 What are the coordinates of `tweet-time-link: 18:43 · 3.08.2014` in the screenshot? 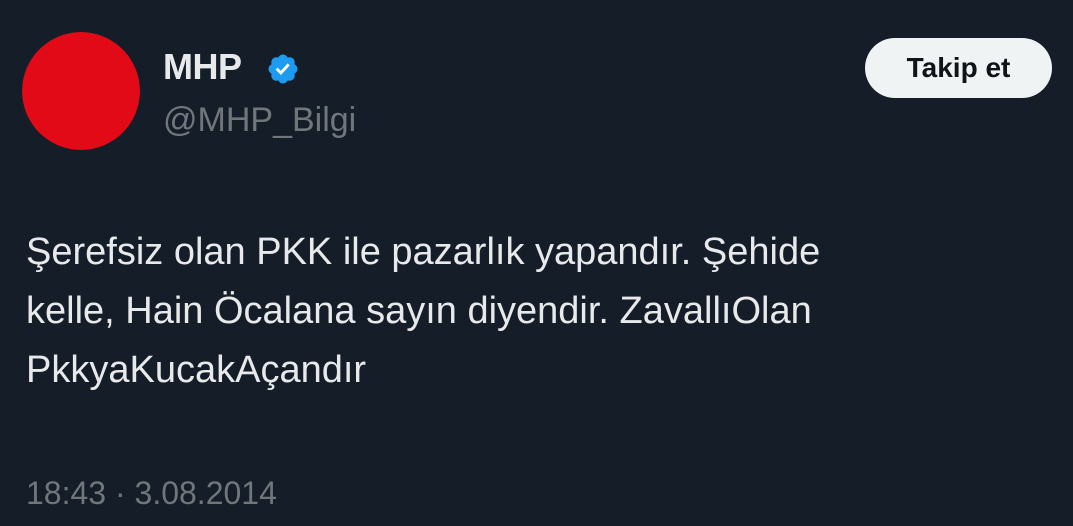 It's located at (151, 493).